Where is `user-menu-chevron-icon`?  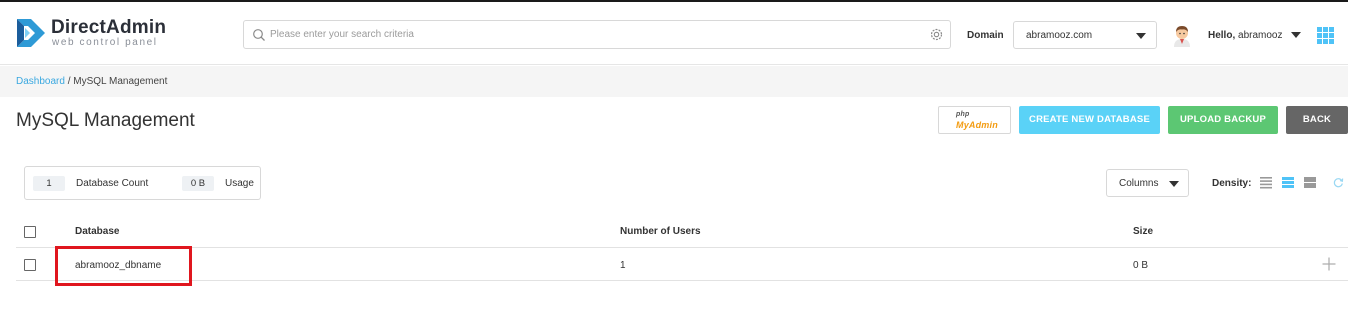 user-menu-chevron-icon is located at coordinates (1296, 35).